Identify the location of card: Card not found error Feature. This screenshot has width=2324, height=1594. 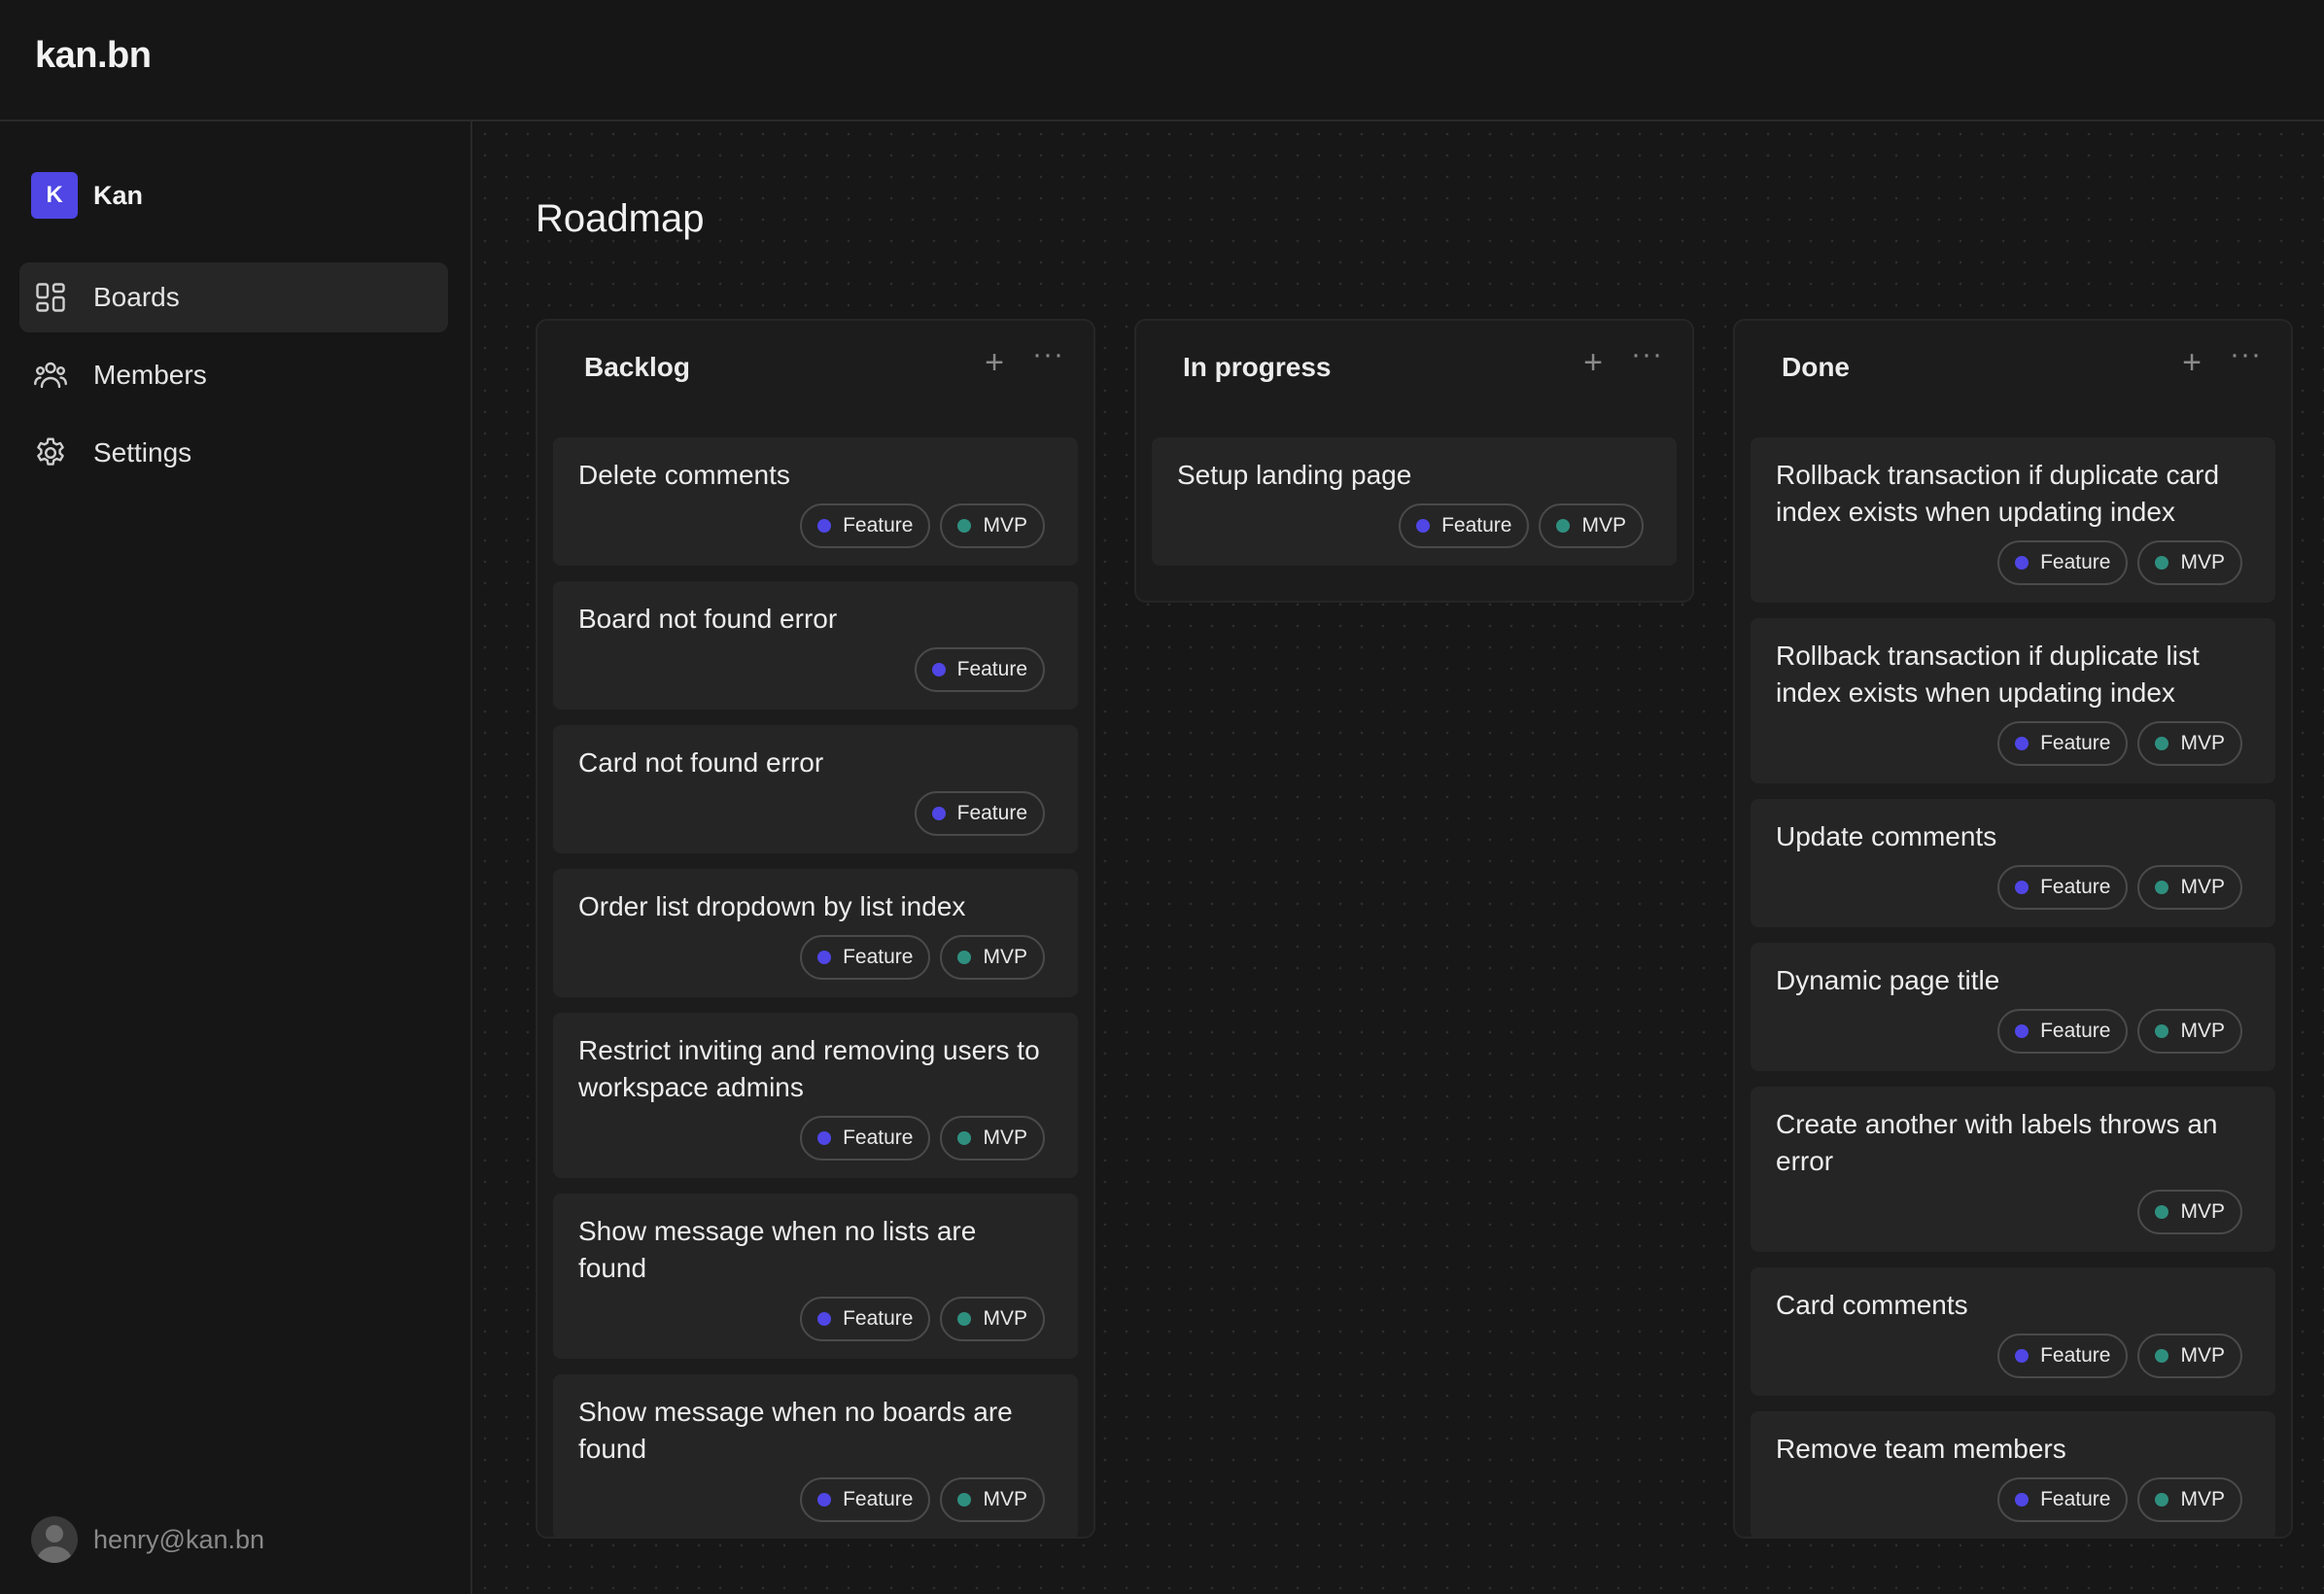
(815, 789).